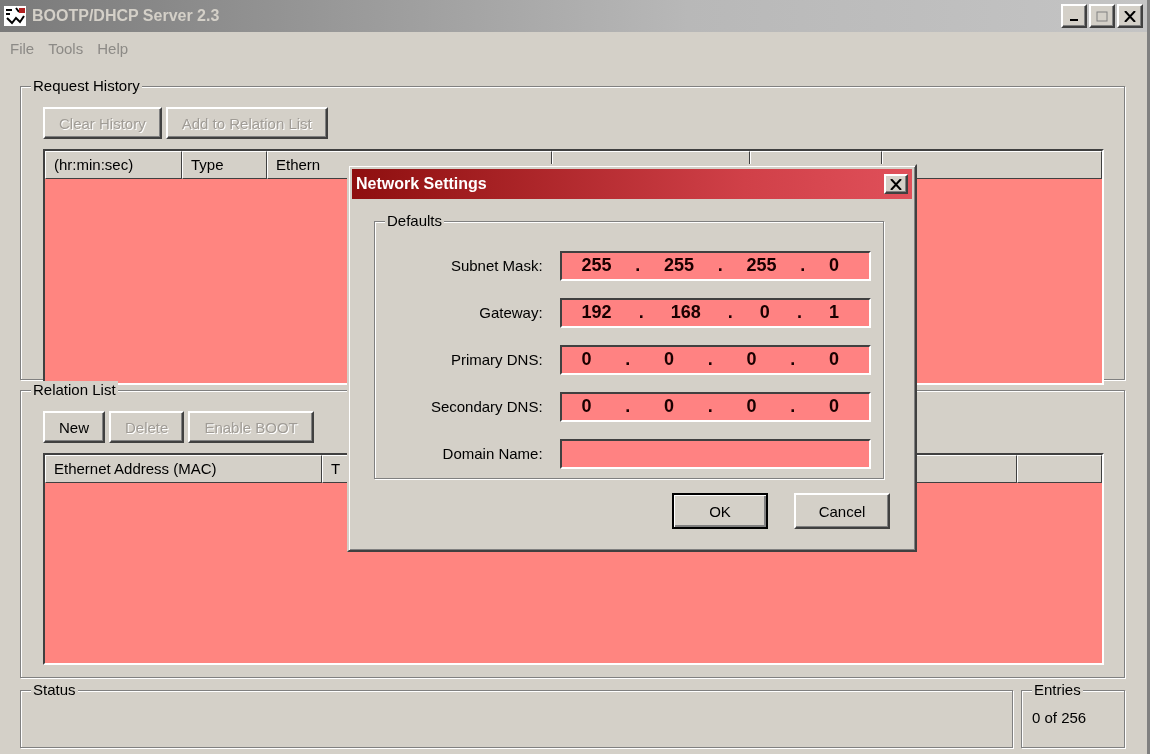 The width and height of the screenshot is (1161, 754). Describe the element at coordinates (126, 16) in the screenshot. I see `window-title: BOOTP/DHCP Server 2.3` at that location.